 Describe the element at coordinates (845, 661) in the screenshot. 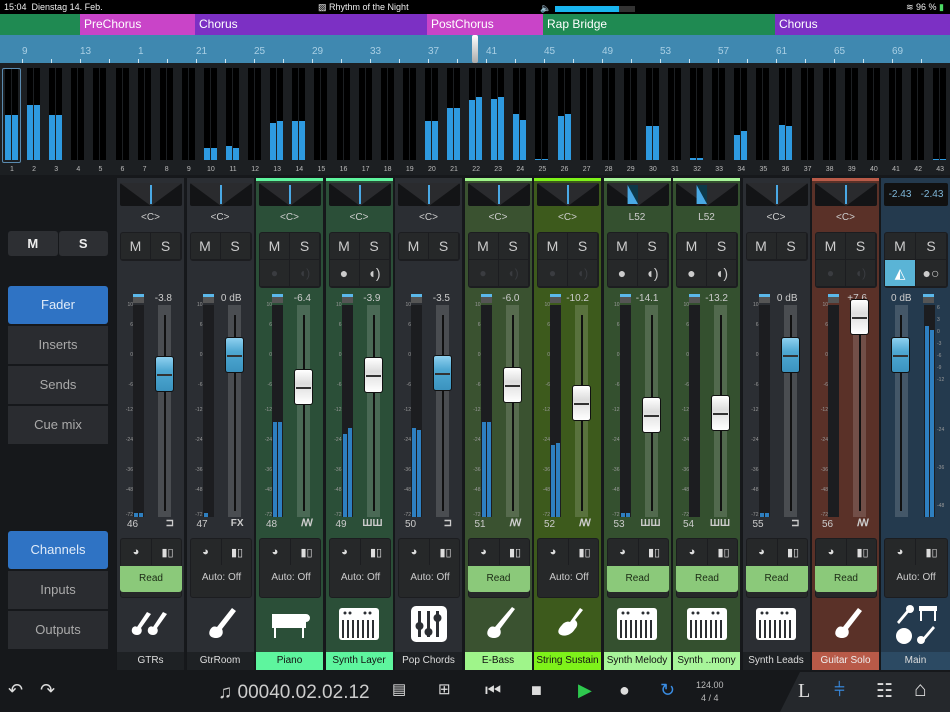

I see `channel-name: Guitar Solo` at that location.